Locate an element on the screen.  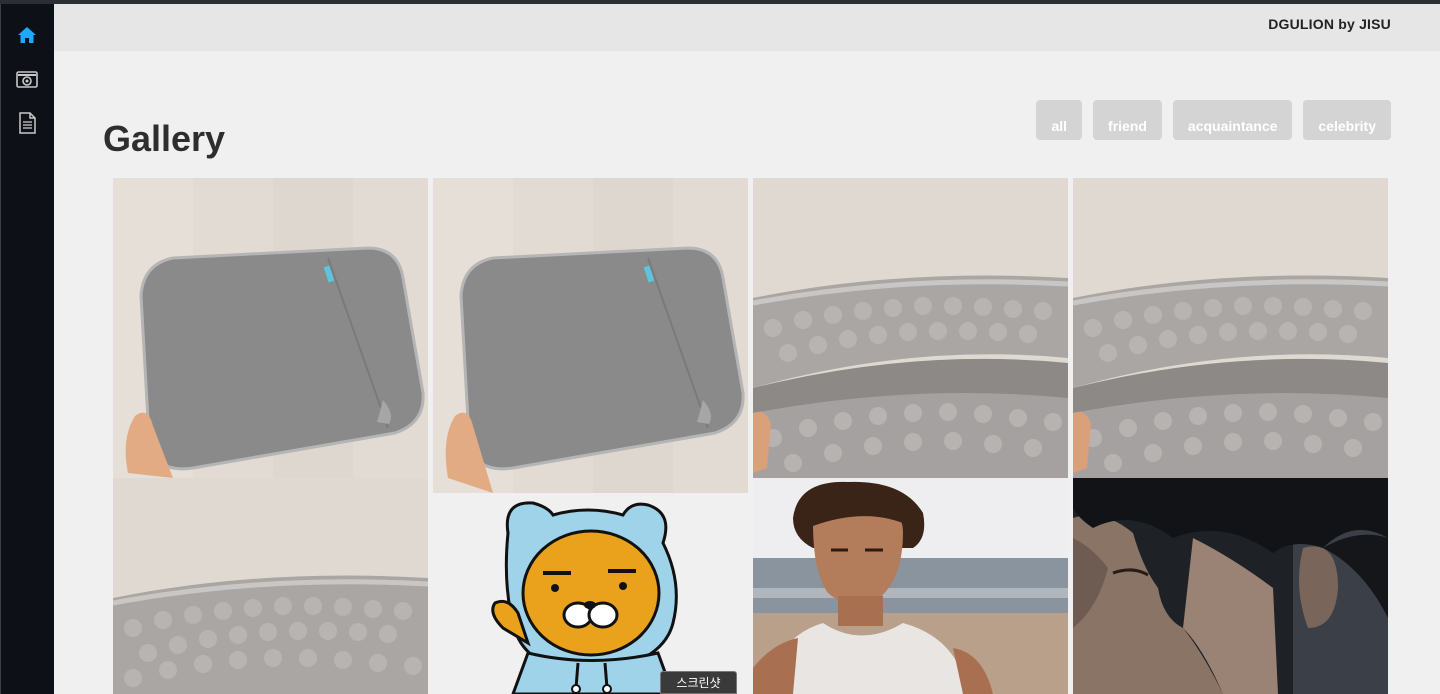
sidebar-item-gallery is located at coordinates (27, 79).